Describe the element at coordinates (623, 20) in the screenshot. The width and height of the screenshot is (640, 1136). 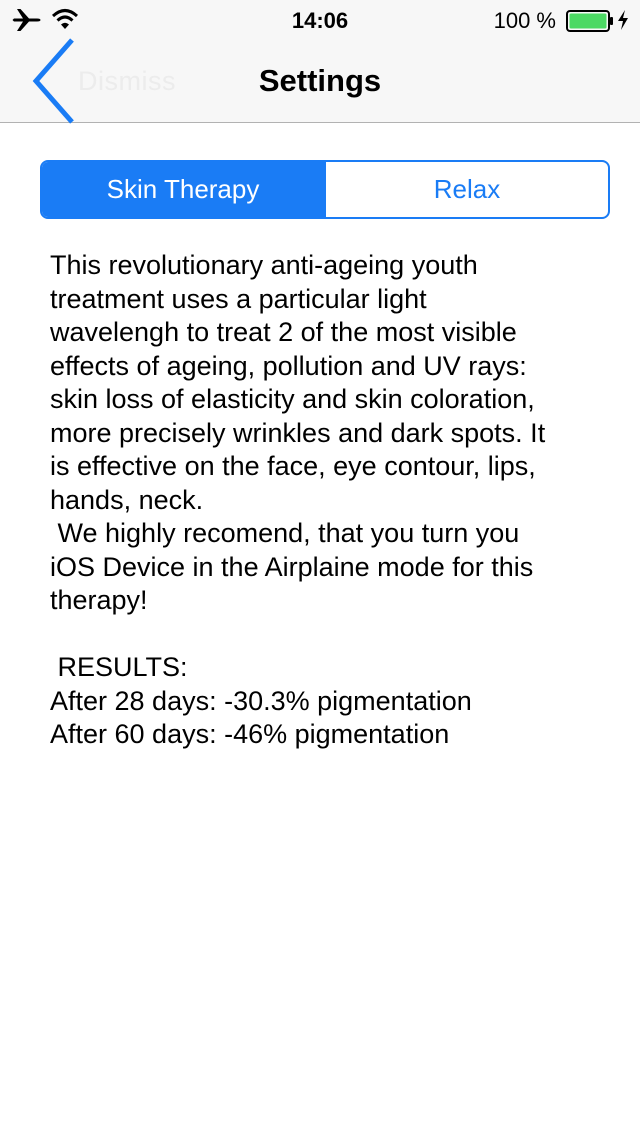
I see `charging-icon` at that location.